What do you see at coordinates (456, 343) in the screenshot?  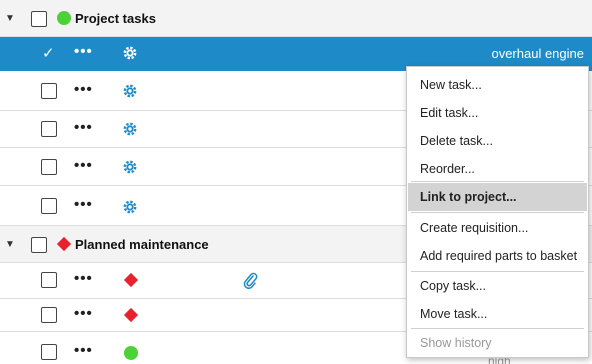 I see `menu-item-show-history: Show history` at bounding box center [456, 343].